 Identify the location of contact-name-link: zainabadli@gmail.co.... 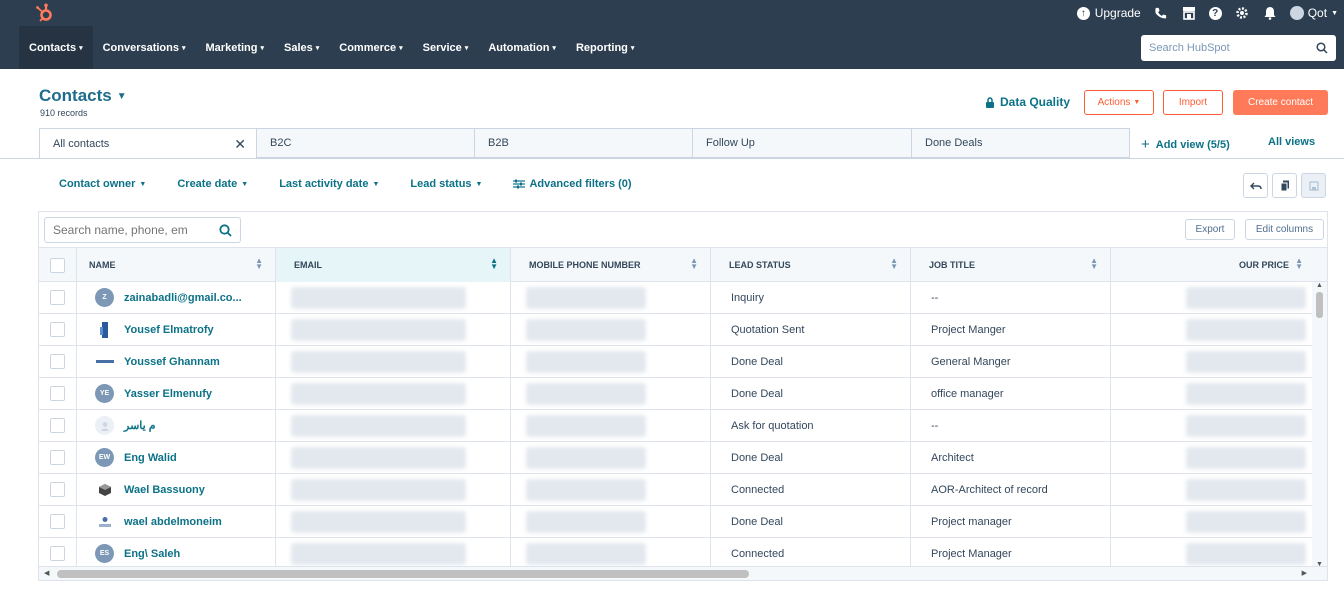
(183, 298).